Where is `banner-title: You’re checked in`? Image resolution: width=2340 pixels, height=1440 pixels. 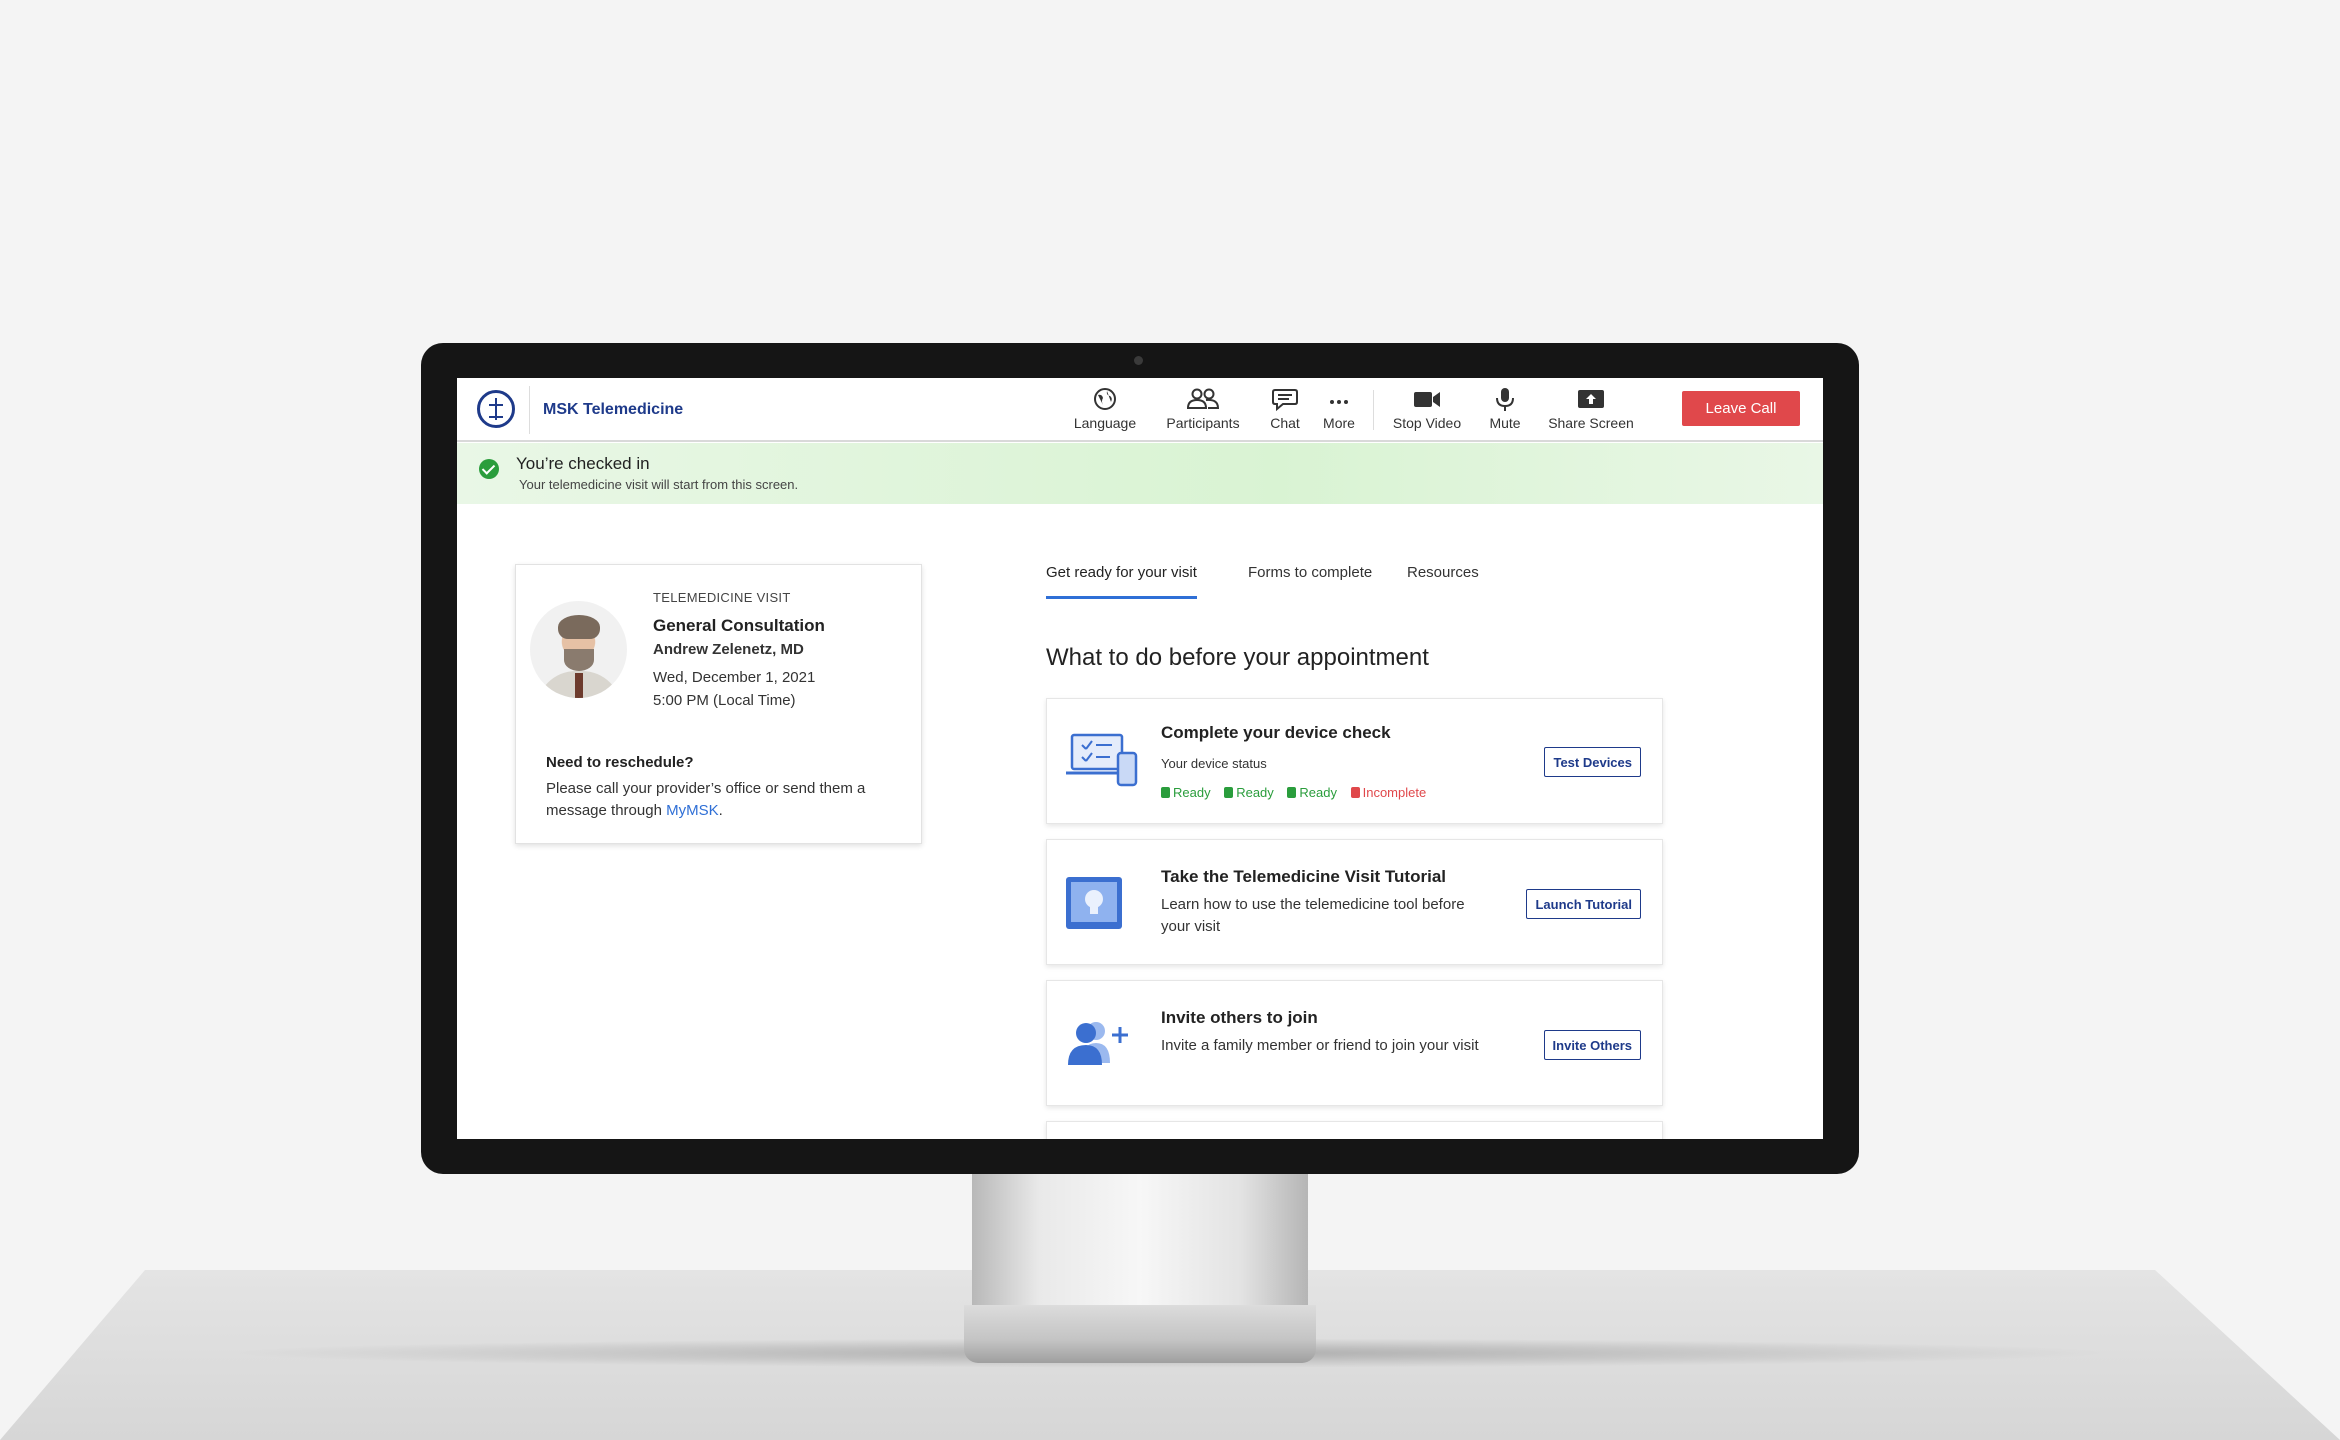
banner-title: You’re checked in is located at coordinates (583, 463).